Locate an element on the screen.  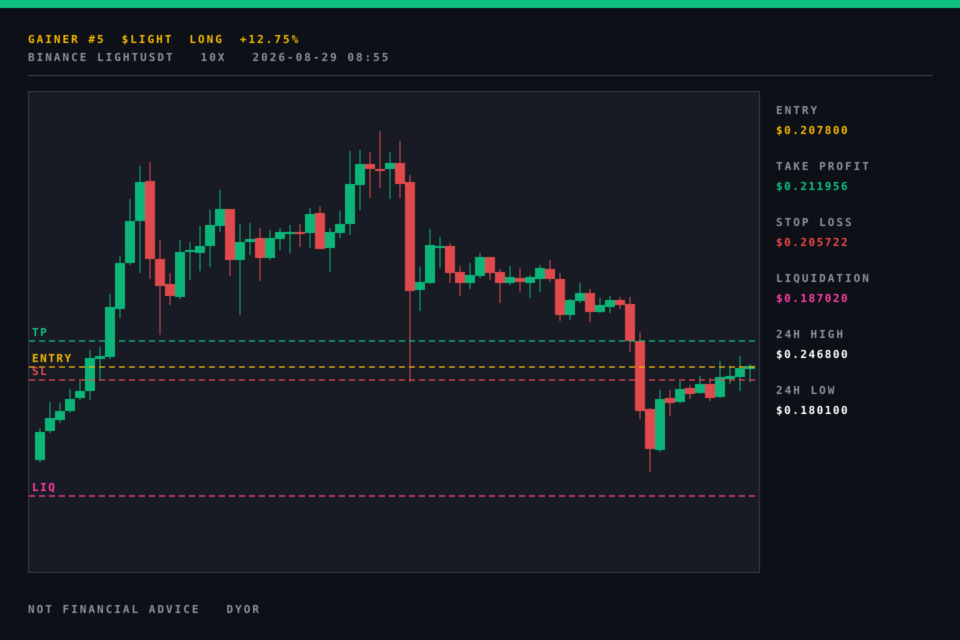
title-text: LONG is located at coordinates (206, 40).